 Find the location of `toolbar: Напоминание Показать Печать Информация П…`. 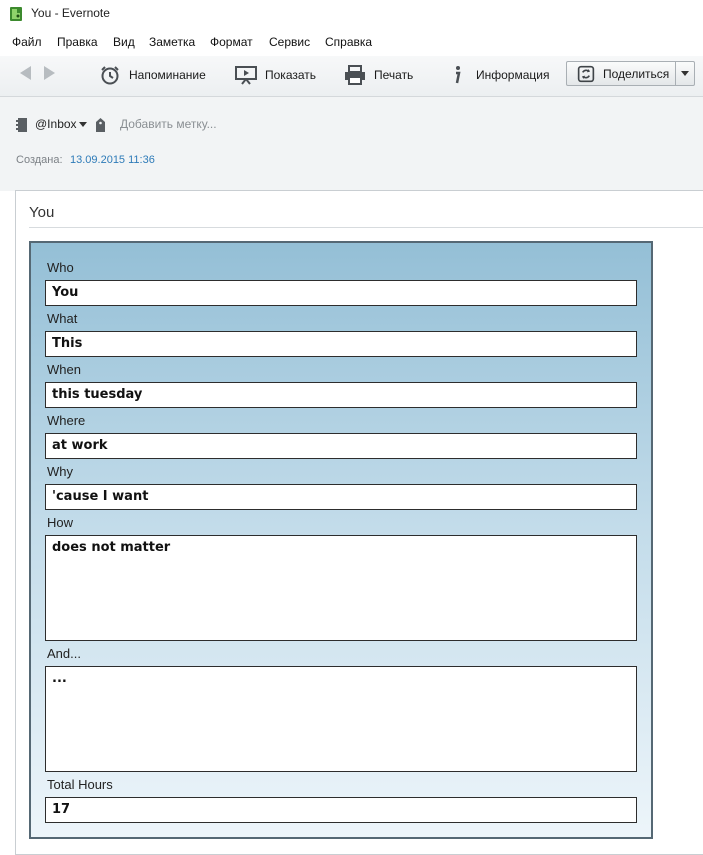

toolbar: Напоминание Показать Печать Информация П… is located at coordinates (351, 76).